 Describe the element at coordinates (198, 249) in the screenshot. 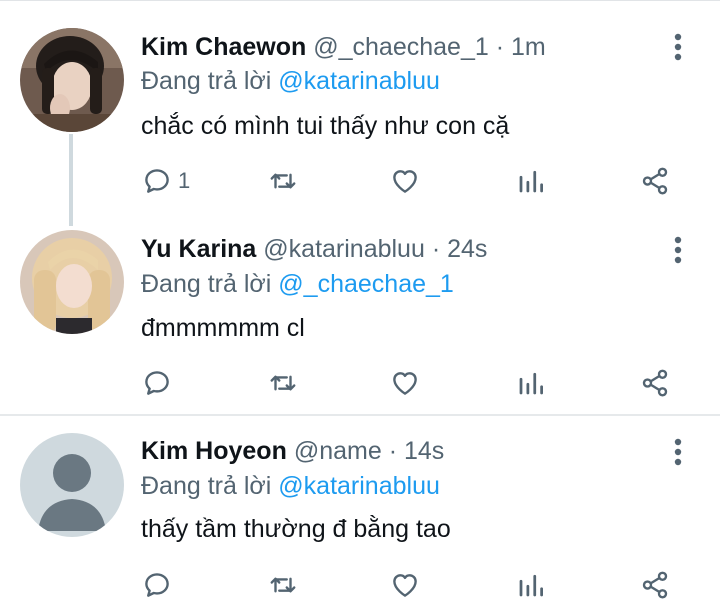

I see `display-name: Yu Karina` at that location.